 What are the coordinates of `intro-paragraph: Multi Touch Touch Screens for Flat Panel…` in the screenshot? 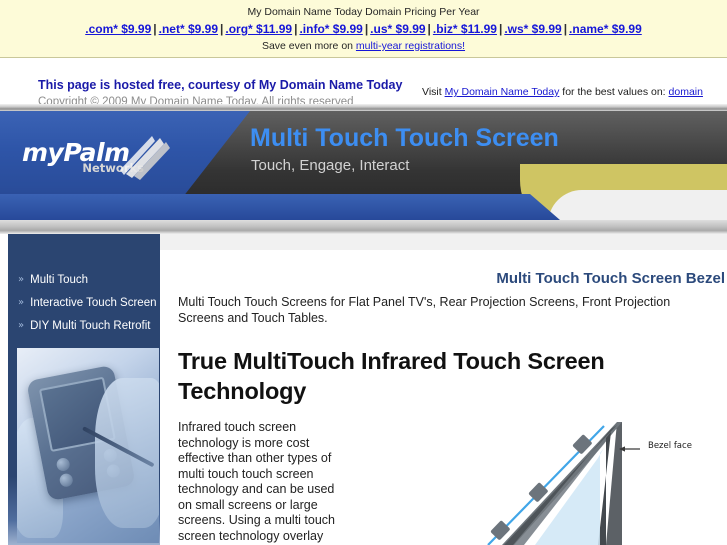 It's located at (424, 310).